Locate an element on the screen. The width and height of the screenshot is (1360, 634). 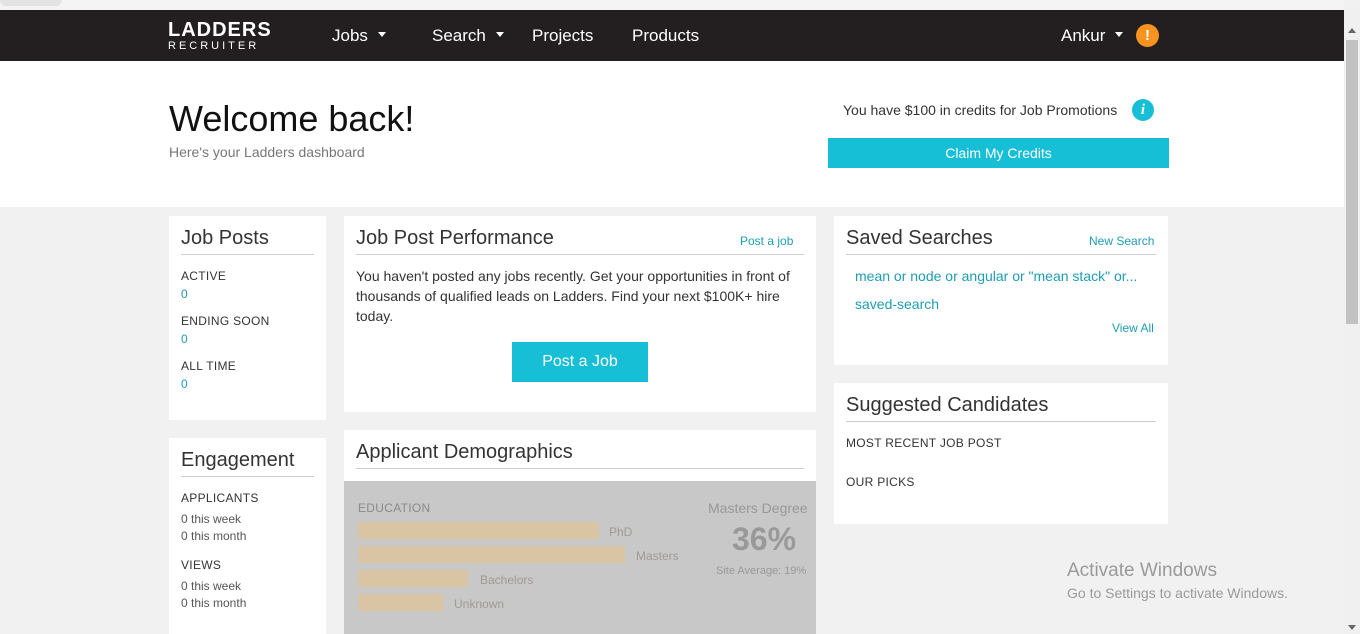
all-time-label: ALL TIME is located at coordinates (209, 366).